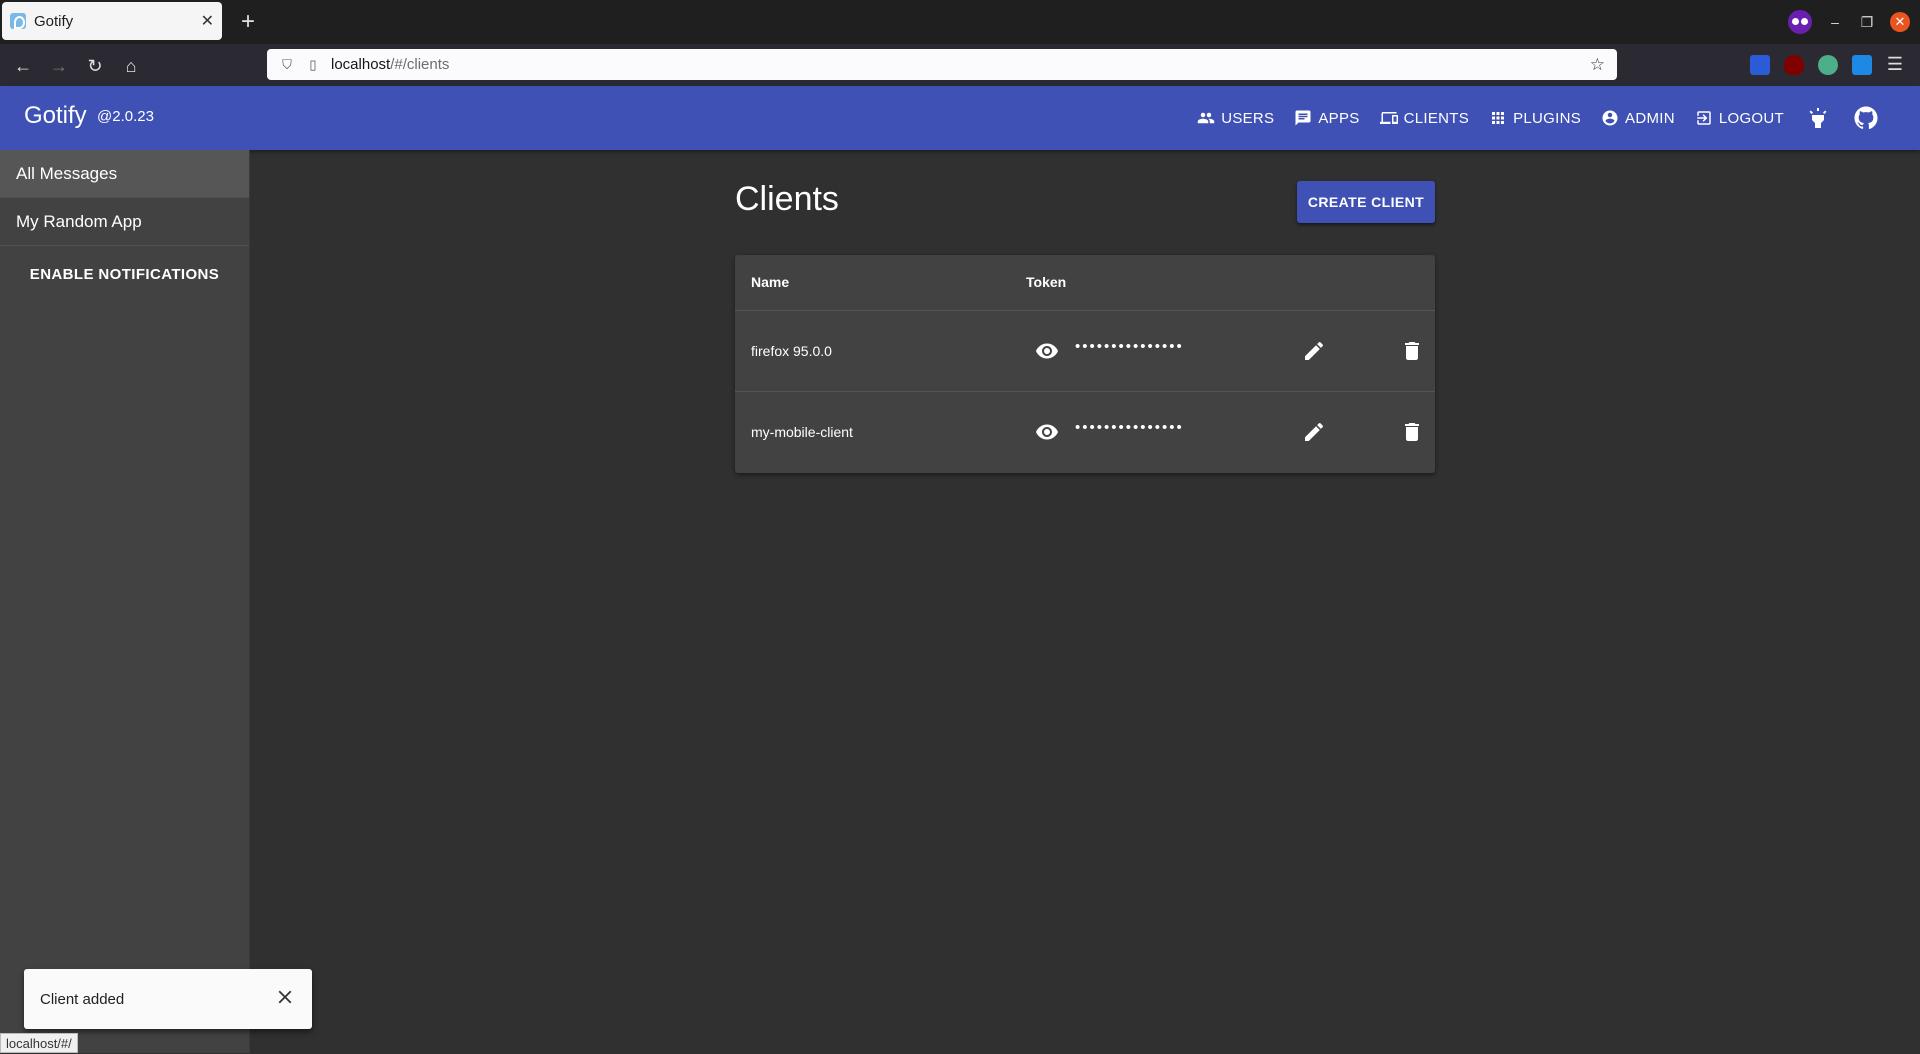  Describe the element at coordinates (1895, 64) in the screenshot. I see `menu-icon: ☰` at that location.